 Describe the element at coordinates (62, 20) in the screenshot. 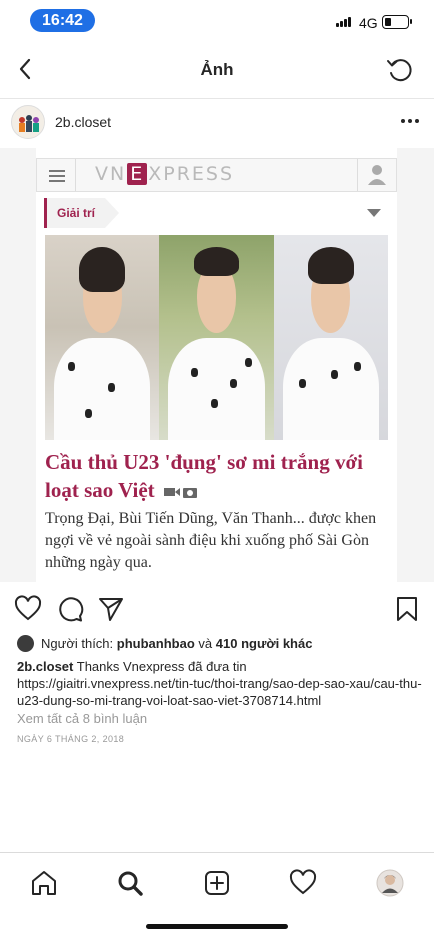

I see `status-time: 16:42` at that location.